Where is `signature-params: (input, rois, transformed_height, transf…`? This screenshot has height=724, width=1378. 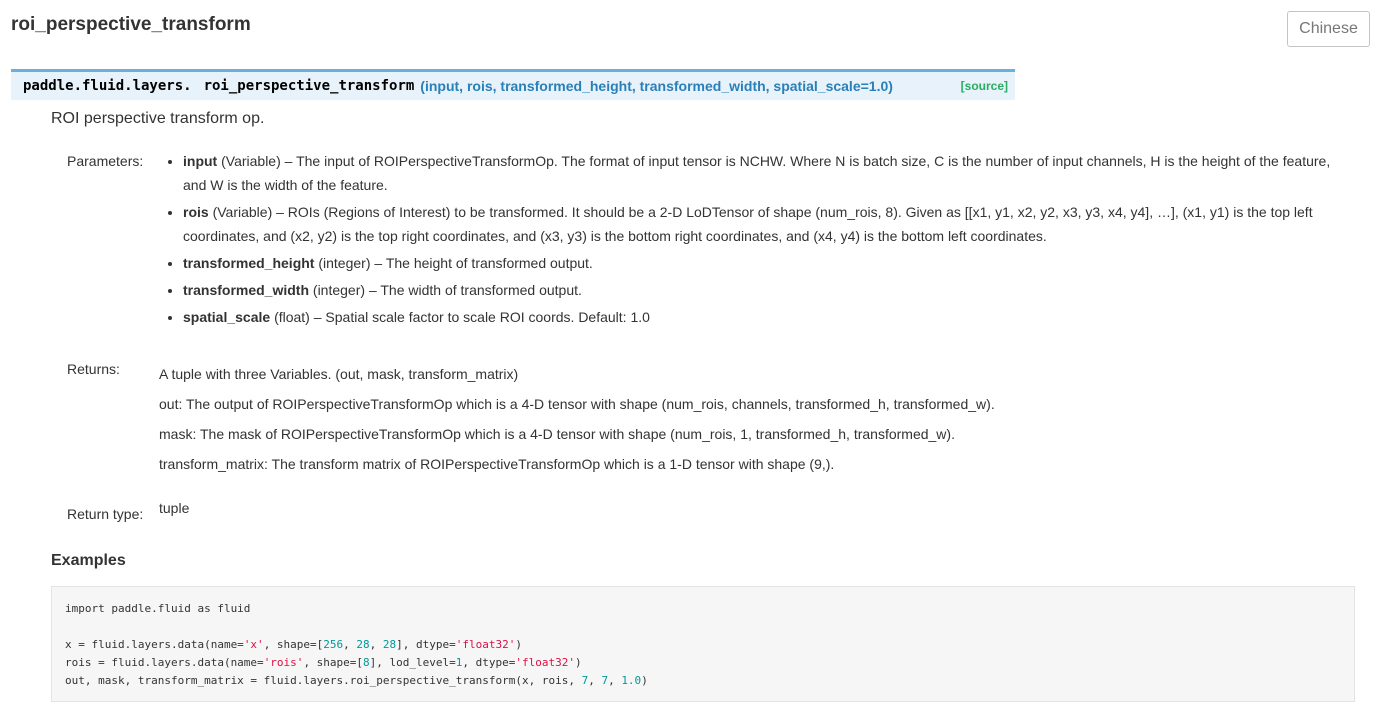
signature-params: (input, rois, transformed_height, transf… is located at coordinates (656, 86).